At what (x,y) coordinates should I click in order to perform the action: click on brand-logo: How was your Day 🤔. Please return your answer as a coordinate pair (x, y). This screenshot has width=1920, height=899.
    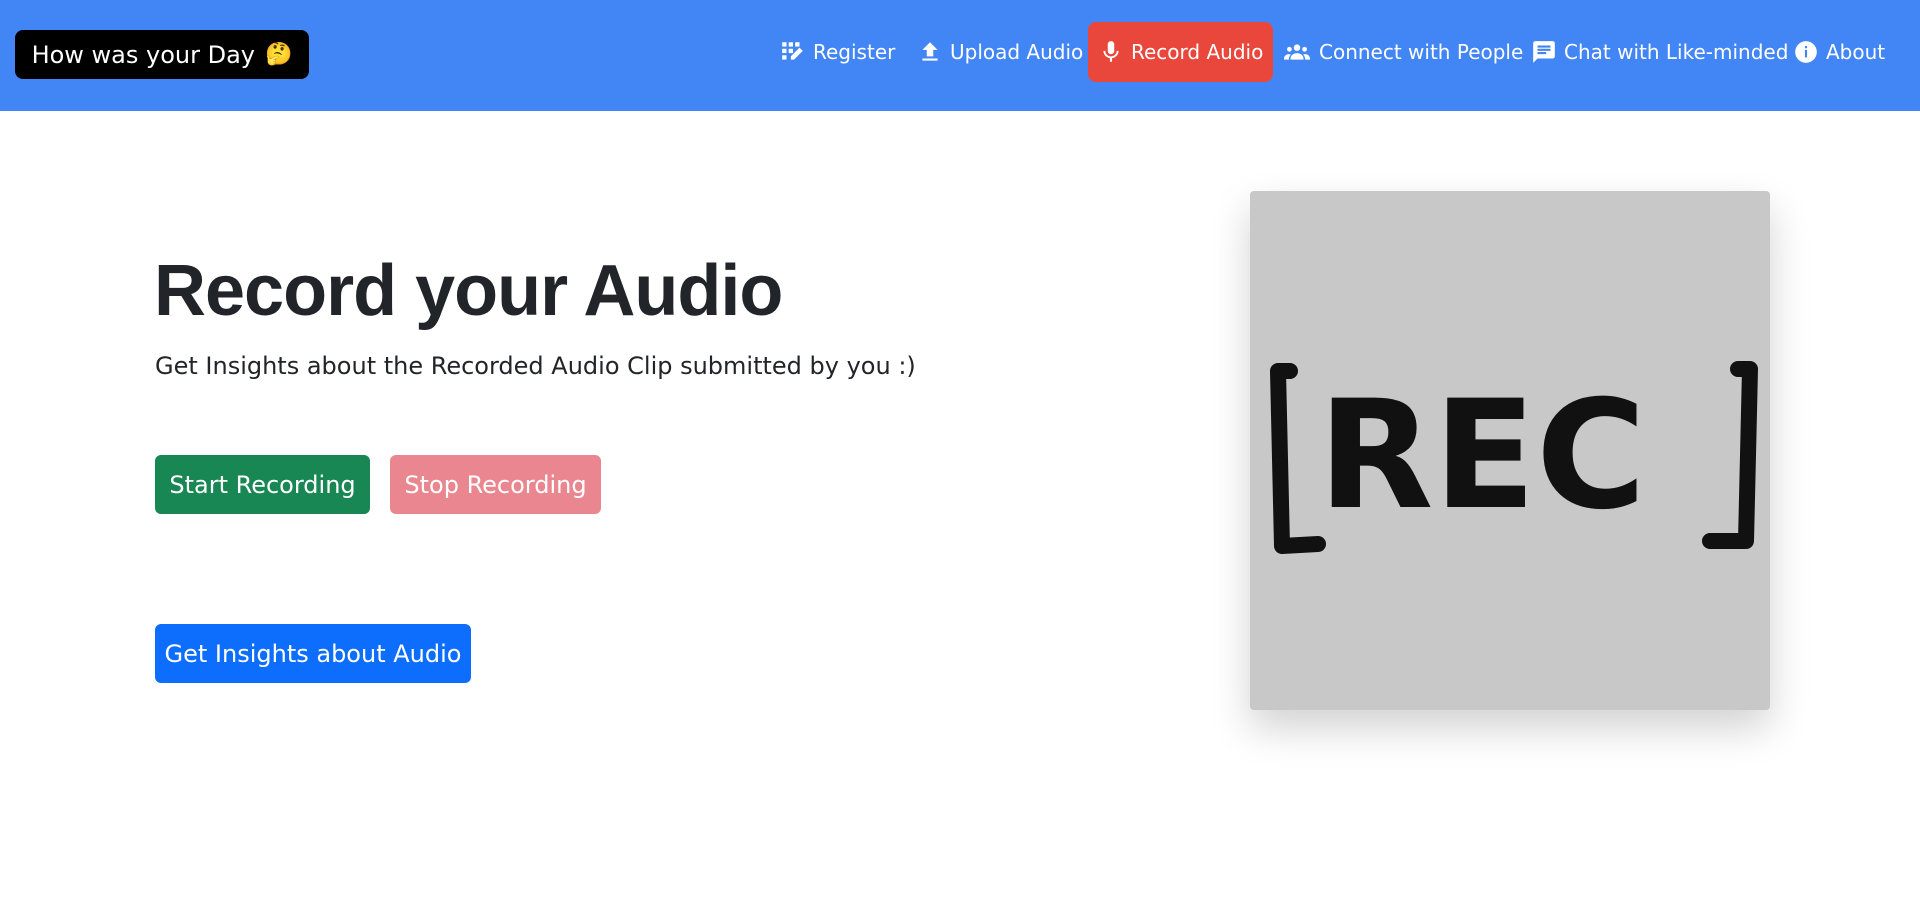
    Looking at the image, I should click on (162, 54).